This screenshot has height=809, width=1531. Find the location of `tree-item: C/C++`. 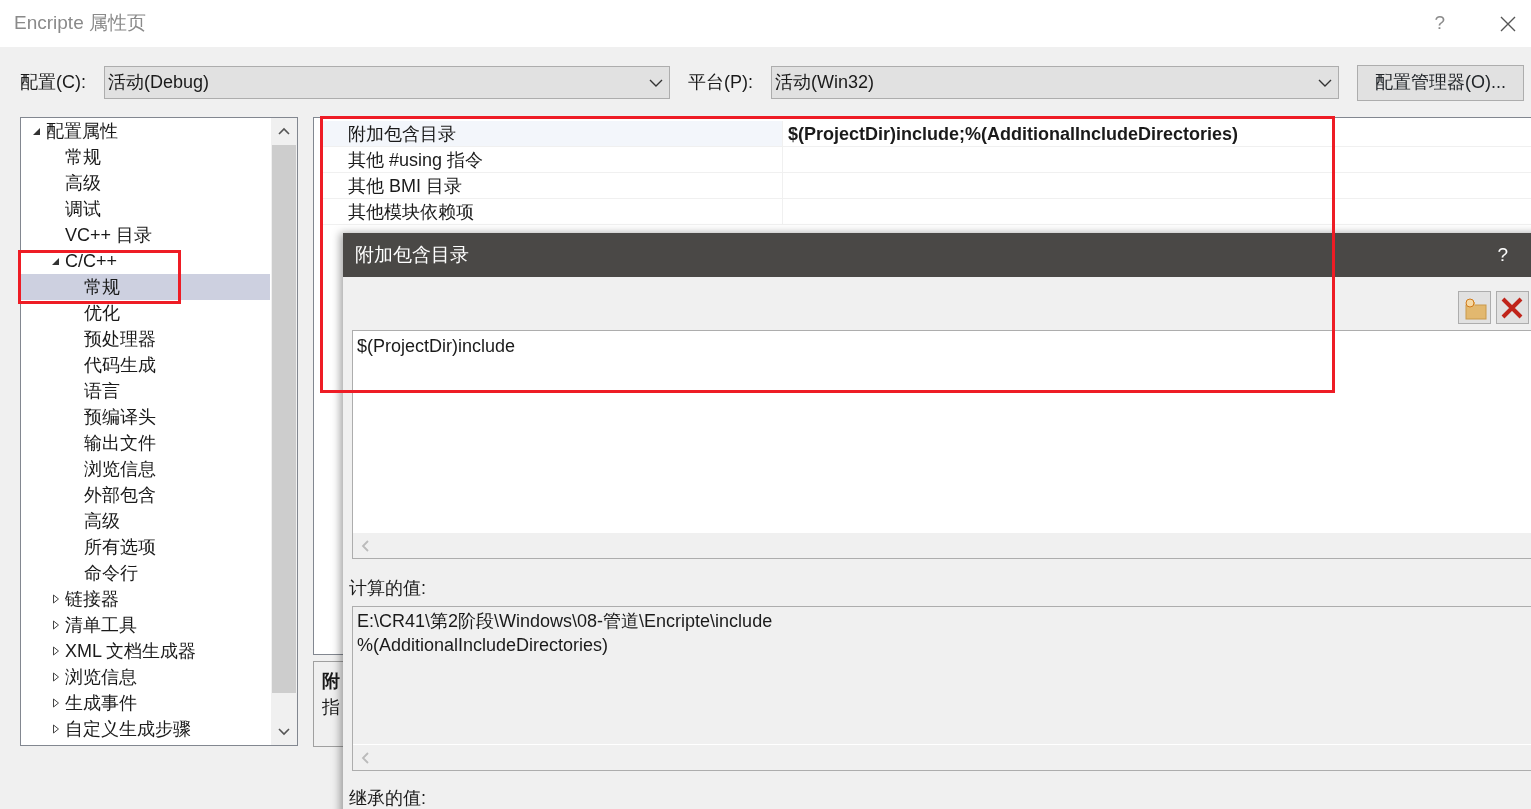

tree-item: C/C++ is located at coordinates (145, 261).